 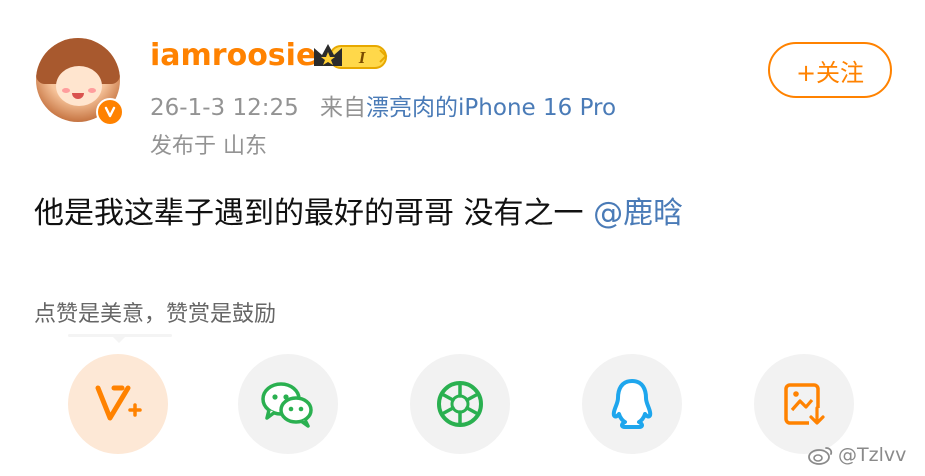 What do you see at coordinates (155, 314) in the screenshot?
I see `reward-hint: 点赞是美意，赞赏是鼓励` at bounding box center [155, 314].